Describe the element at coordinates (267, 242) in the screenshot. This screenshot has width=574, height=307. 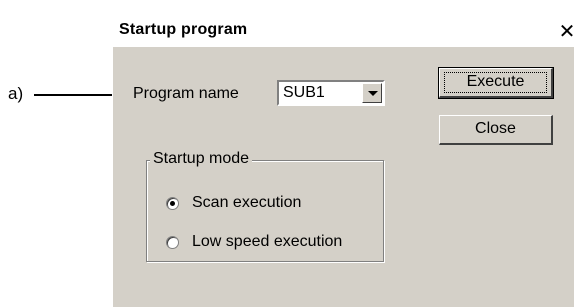
I see `low-speed-execution-label: Low speed execution` at that location.